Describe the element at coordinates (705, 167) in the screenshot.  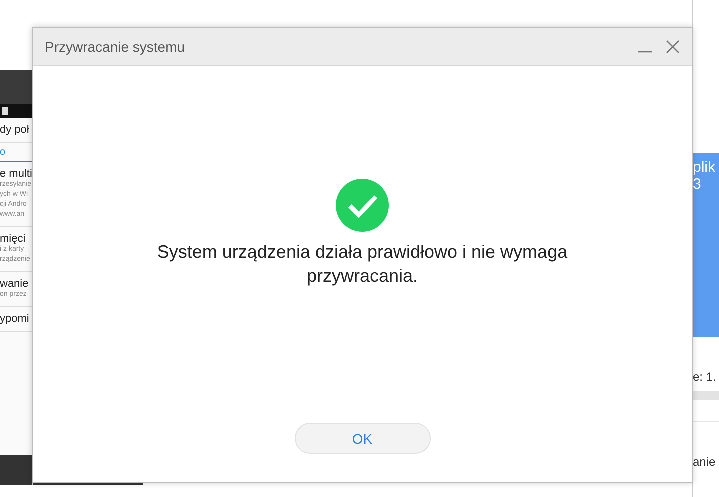
I see `card-text: plik` at that location.